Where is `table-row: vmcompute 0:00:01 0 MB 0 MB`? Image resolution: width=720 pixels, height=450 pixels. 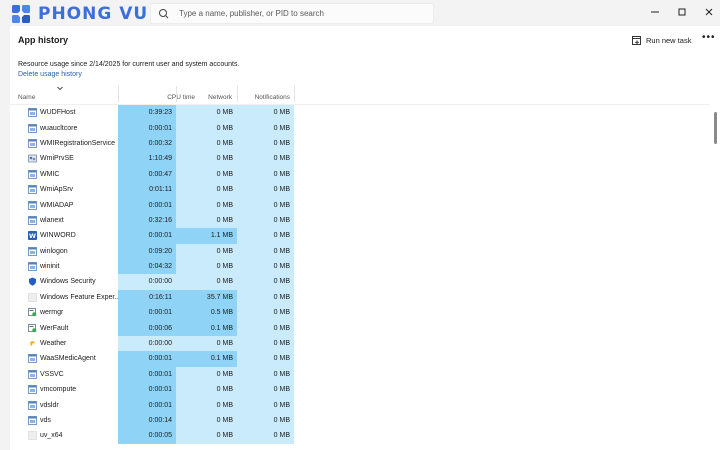
table-row: vmcompute 0:00:01 0 MB 0 MB is located at coordinates (160, 390).